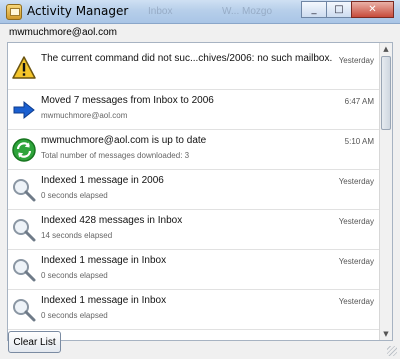 This screenshot has height=359, width=400. Describe the element at coordinates (386, 334) in the screenshot. I see `scroll-down-icon: ▼` at that location.